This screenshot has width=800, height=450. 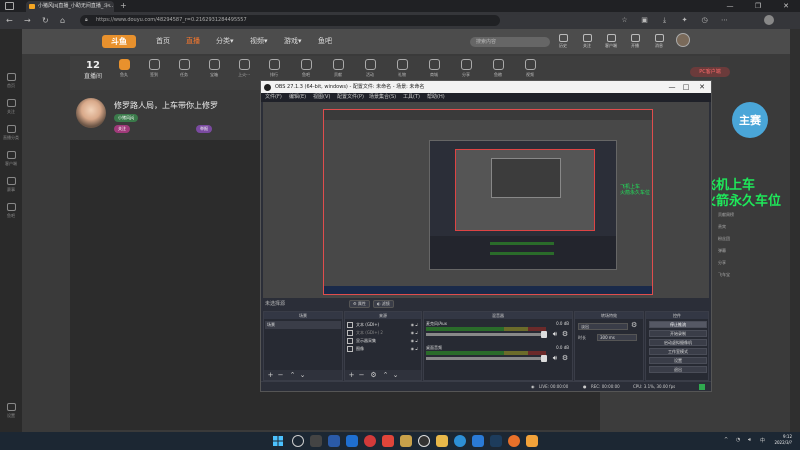 I want to click on sidebar-item-client: 客户端, so click(x=11, y=159).